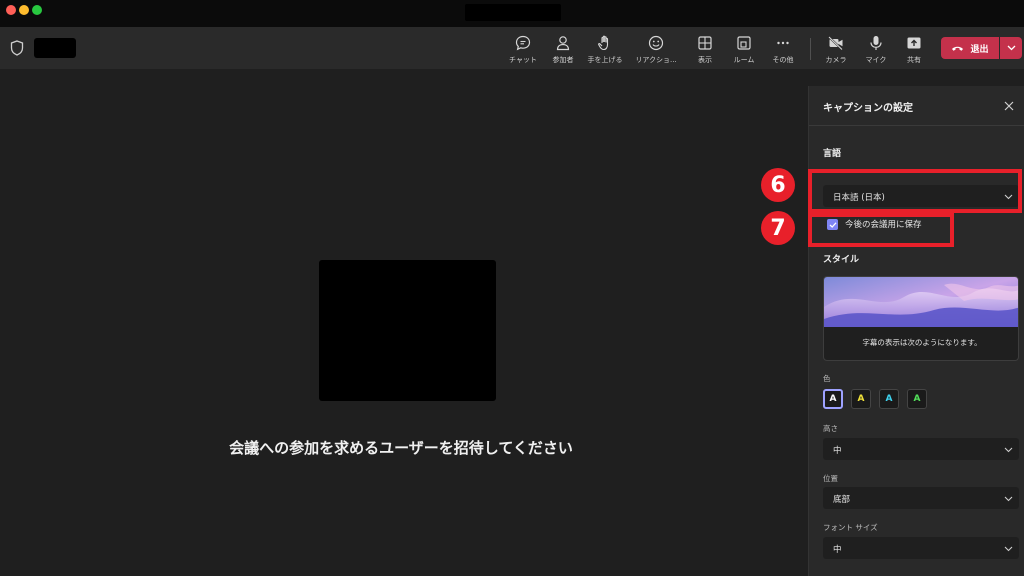 The height and width of the screenshot is (576, 1024). What do you see at coordinates (603, 43) in the screenshot?
I see `raise-hand-icon` at bounding box center [603, 43].